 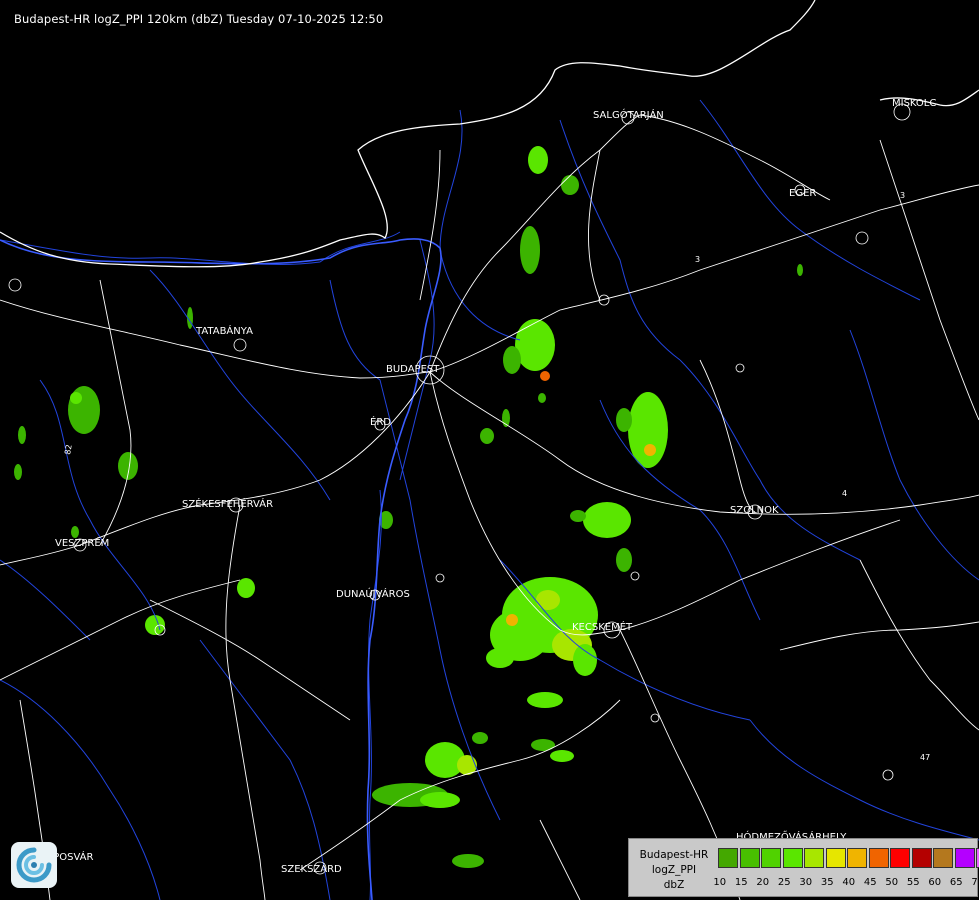 What do you see at coordinates (806, 882) in the screenshot?
I see `legend-tick-label: 30` at bounding box center [806, 882].